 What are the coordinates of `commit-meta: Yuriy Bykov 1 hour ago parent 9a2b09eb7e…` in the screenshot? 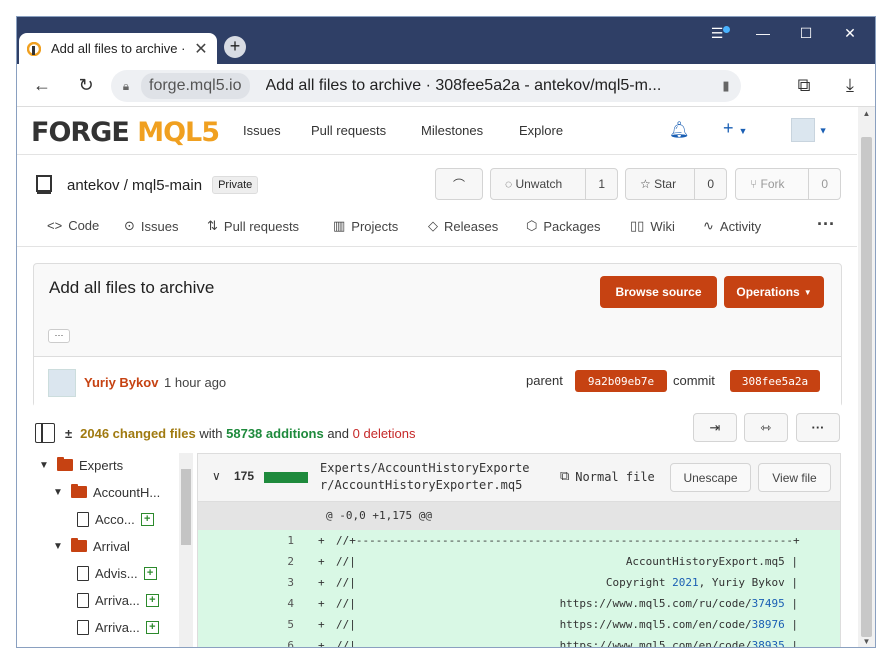 It's located at (437, 381).